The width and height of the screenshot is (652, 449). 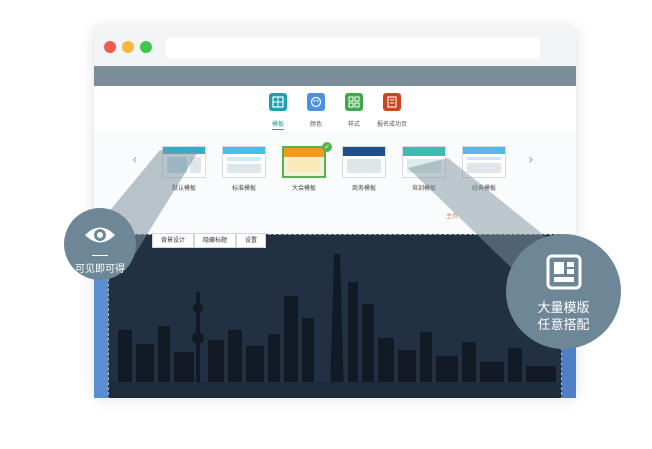 I want to click on wysiwyg-badge: 可见即可得, so click(x=100, y=244).